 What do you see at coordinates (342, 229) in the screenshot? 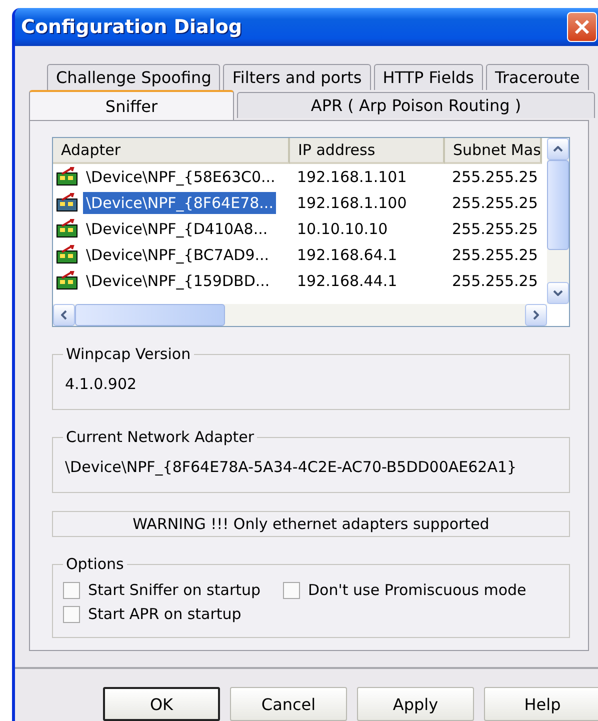
I see `table-cell-text: 10.10.10.10` at bounding box center [342, 229].